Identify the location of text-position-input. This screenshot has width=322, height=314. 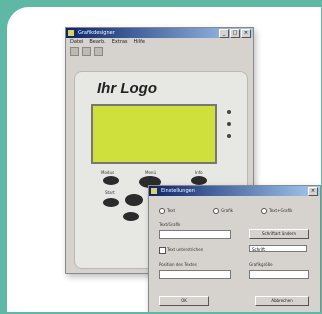
(195, 274).